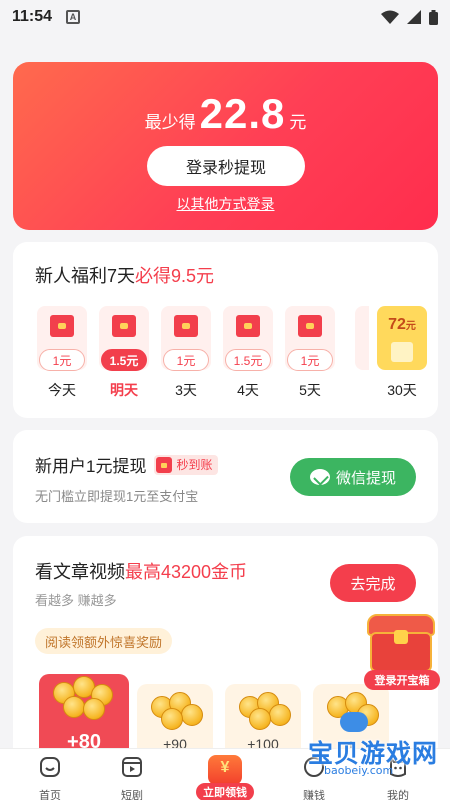  What do you see at coordinates (371, 748) in the screenshot?
I see `site-watermark: 宝贝游戏网 baobeiy.com` at bounding box center [371, 748].